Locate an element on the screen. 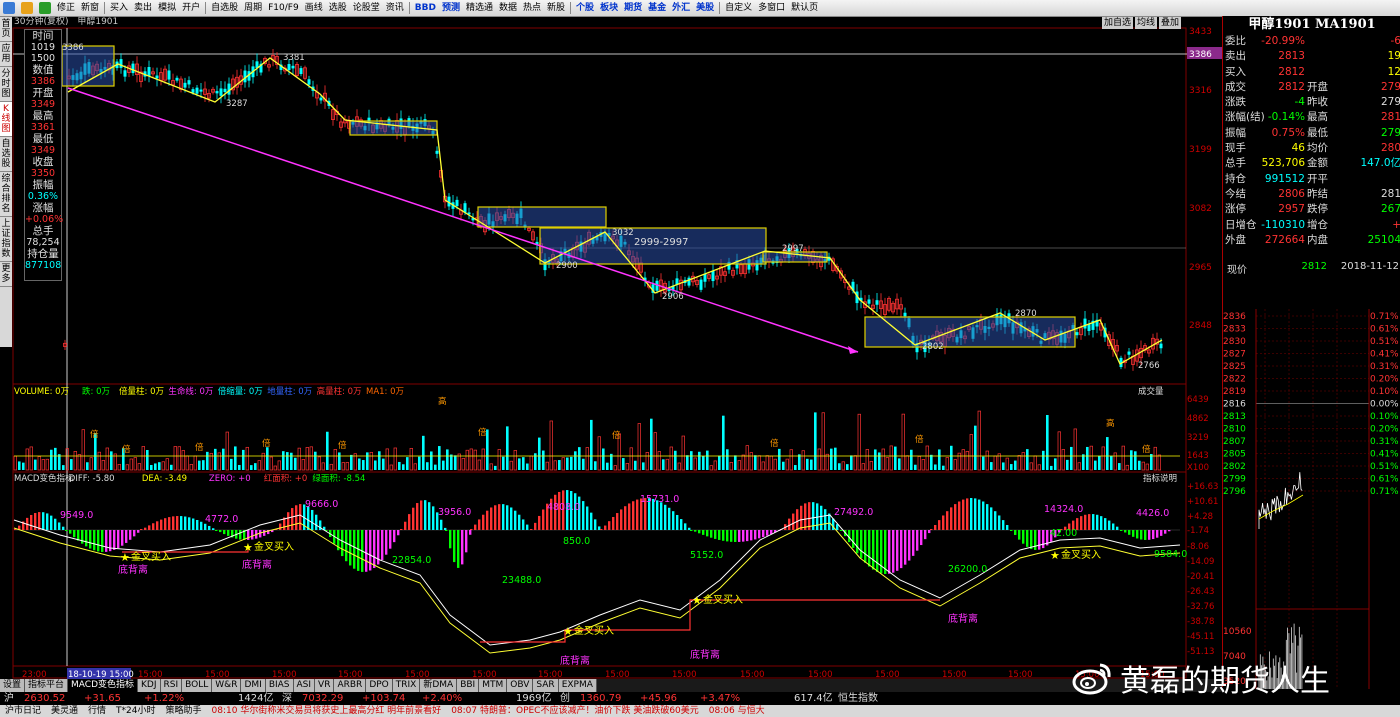 The image size is (1400, 717). volume-axis-label: 6439 is located at coordinates (1198, 400).